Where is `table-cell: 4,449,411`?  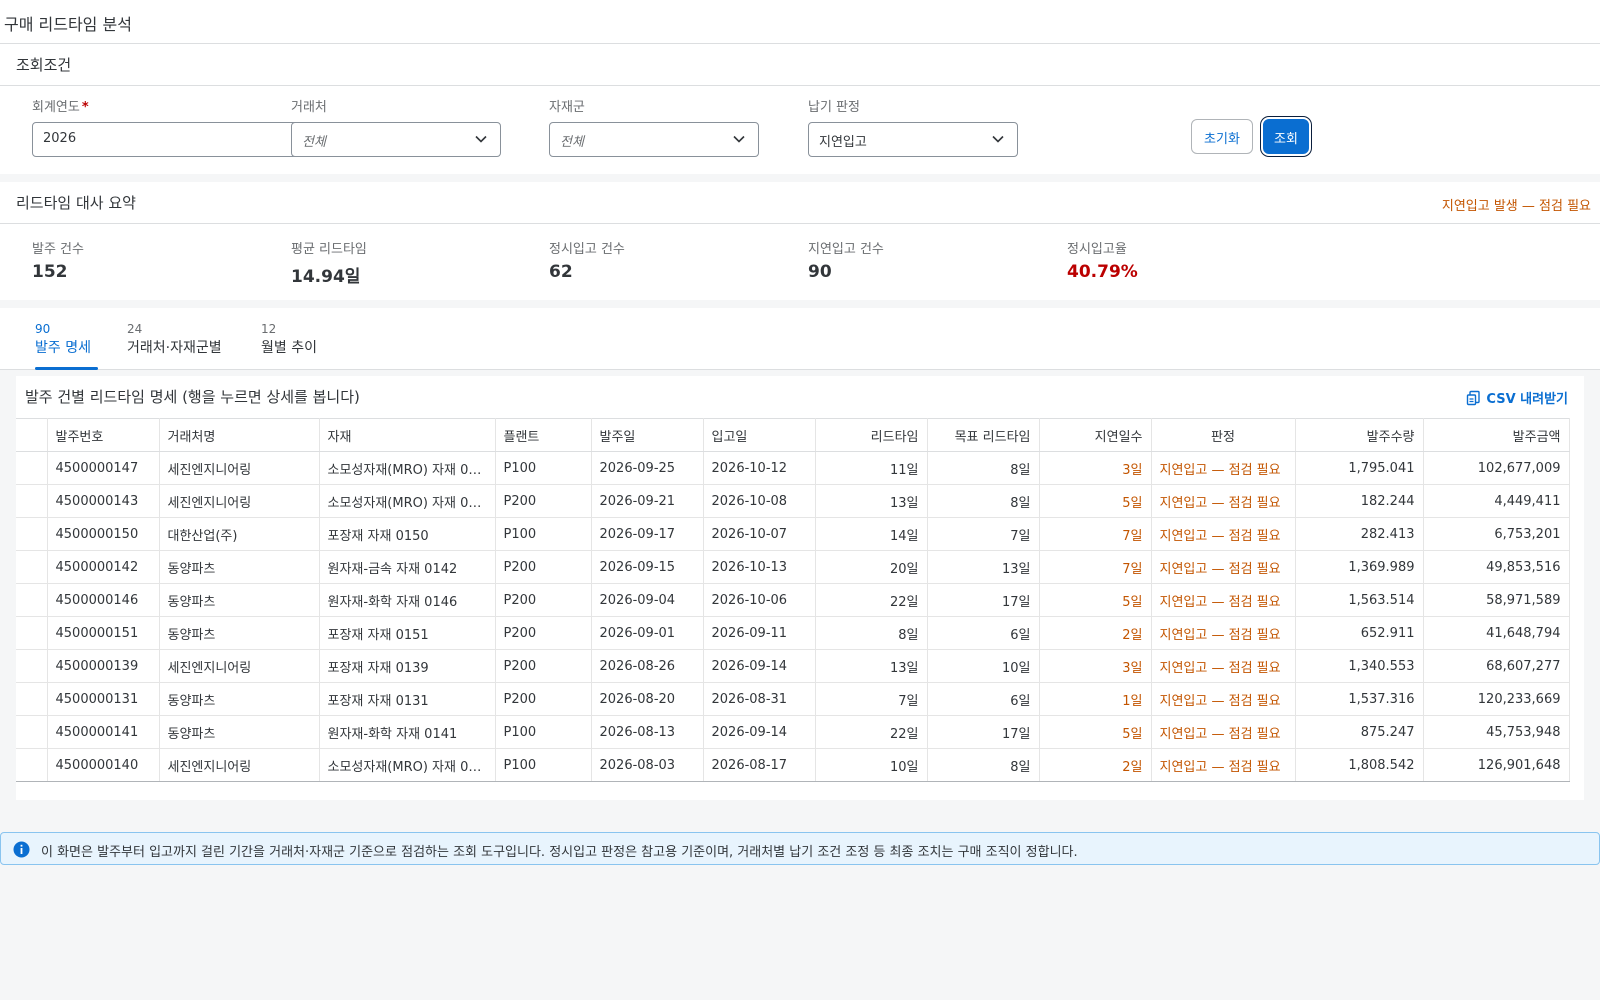
table-cell: 4,449,411 is located at coordinates (1496, 501).